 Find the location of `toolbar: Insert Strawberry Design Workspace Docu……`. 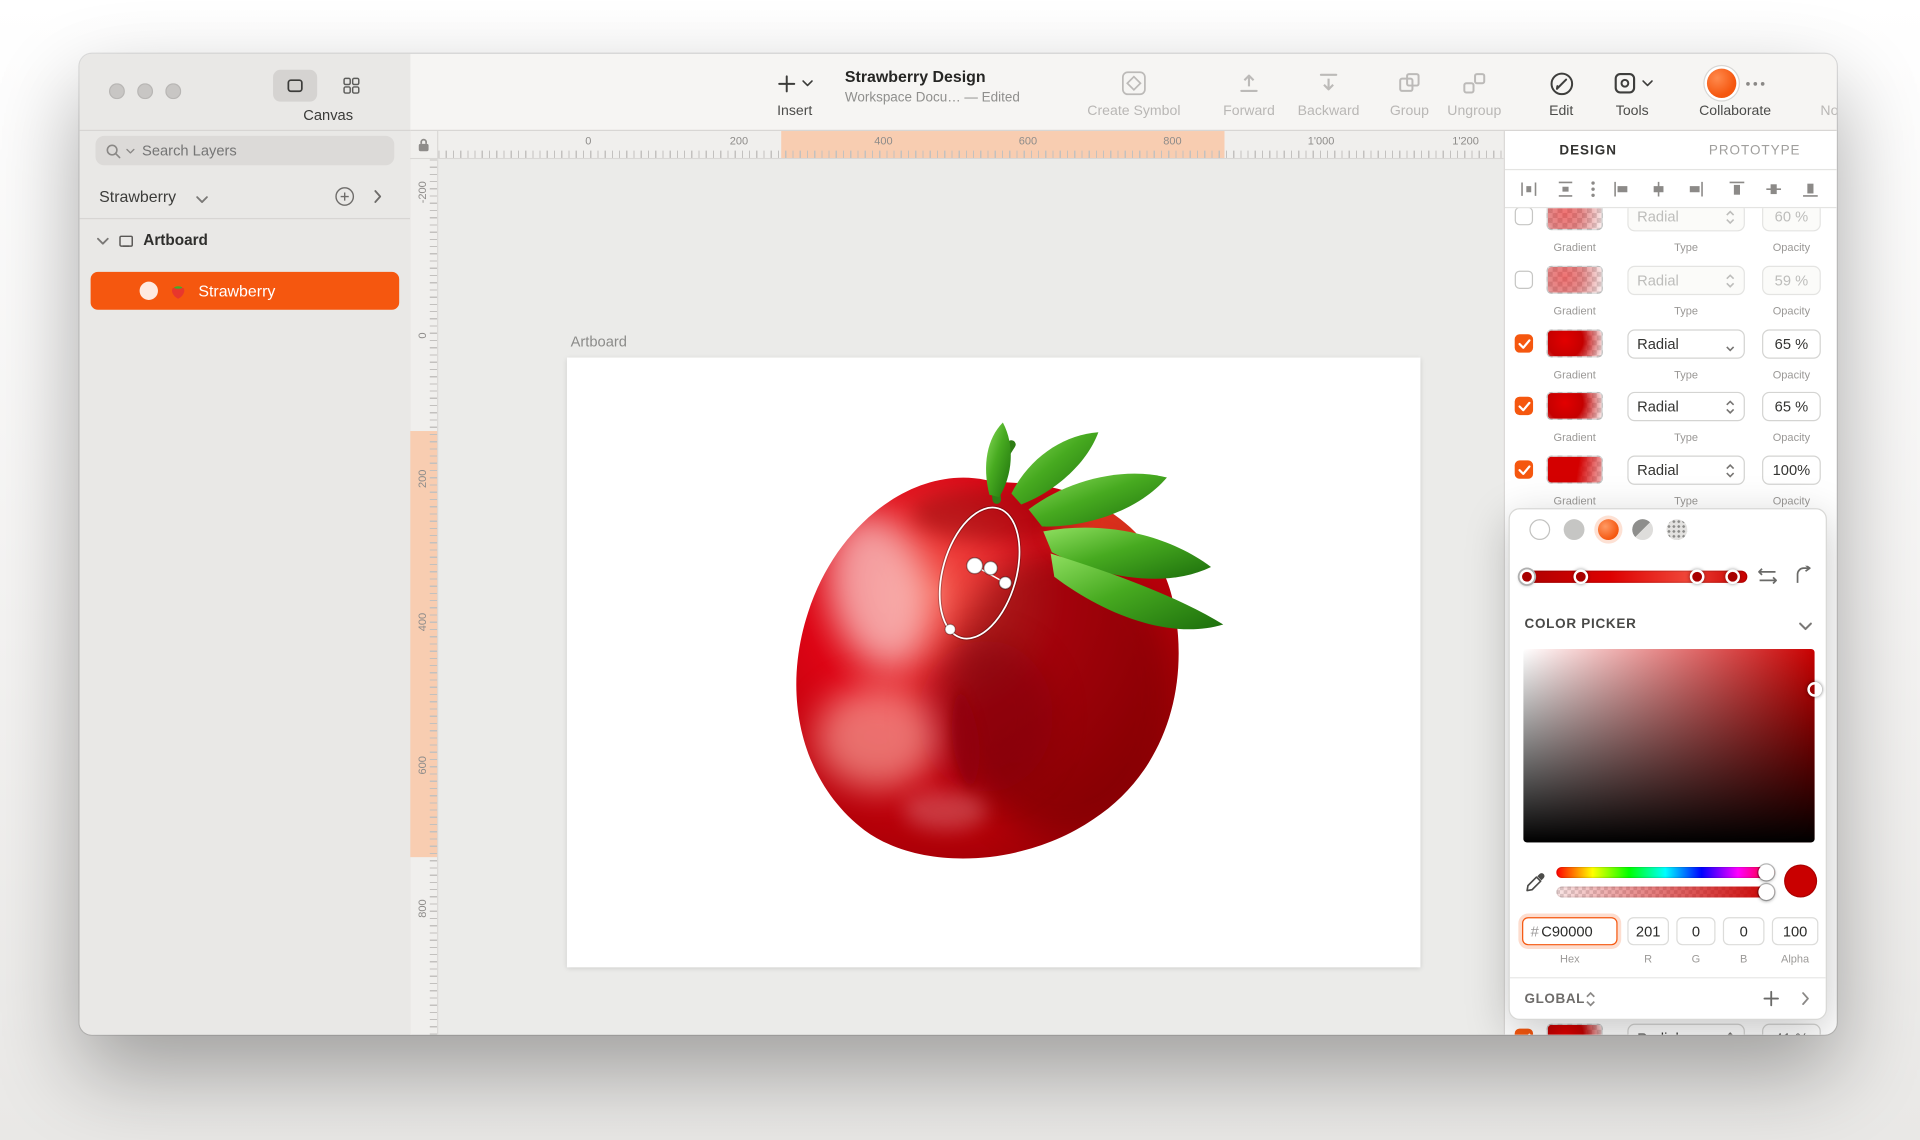

toolbar: Insert Strawberry Design Workspace Docu…… is located at coordinates (1123, 92).